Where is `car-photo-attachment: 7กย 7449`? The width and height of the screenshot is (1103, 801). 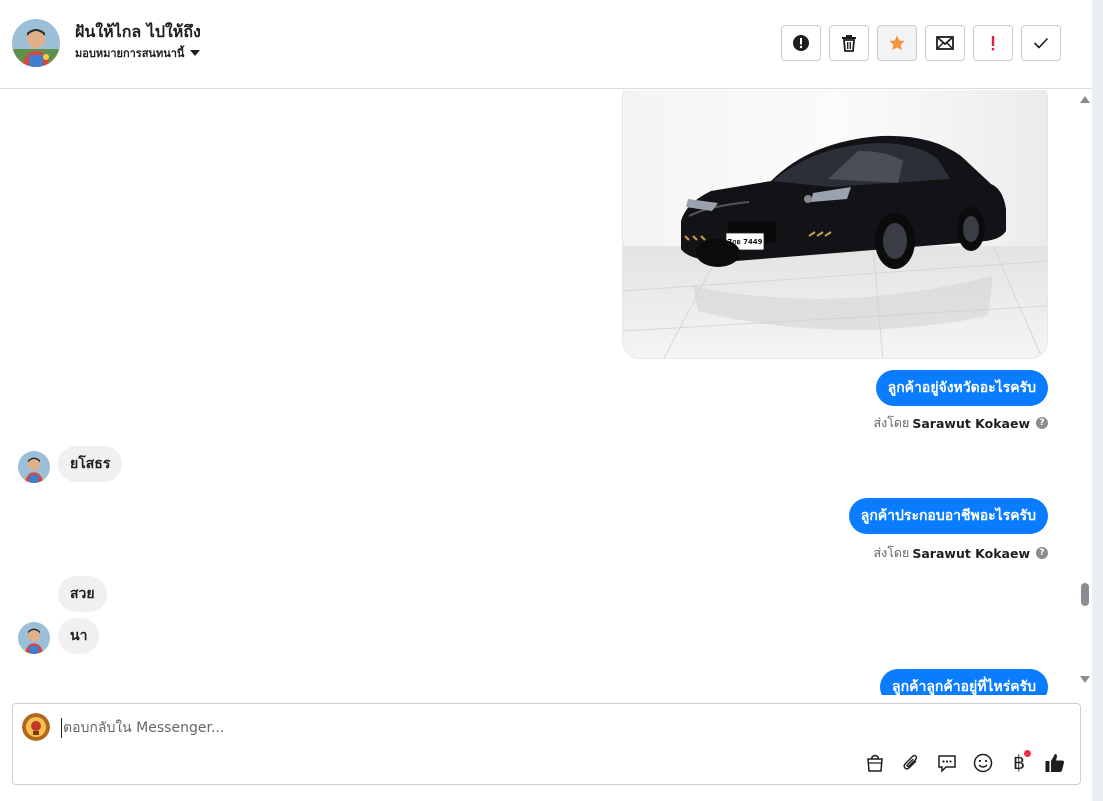 car-photo-attachment: 7กย 7449 is located at coordinates (835, 224).